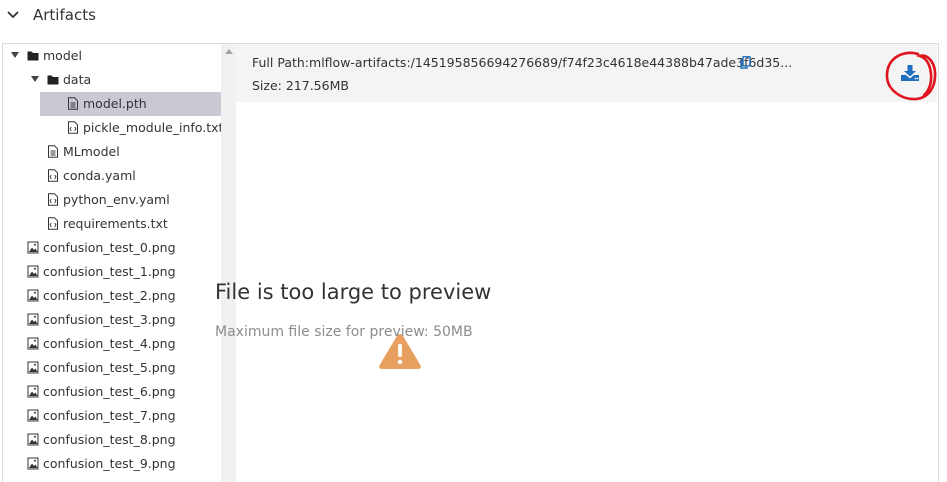  I want to click on tree-file-item: confusion_test_0.png, so click(112, 248).